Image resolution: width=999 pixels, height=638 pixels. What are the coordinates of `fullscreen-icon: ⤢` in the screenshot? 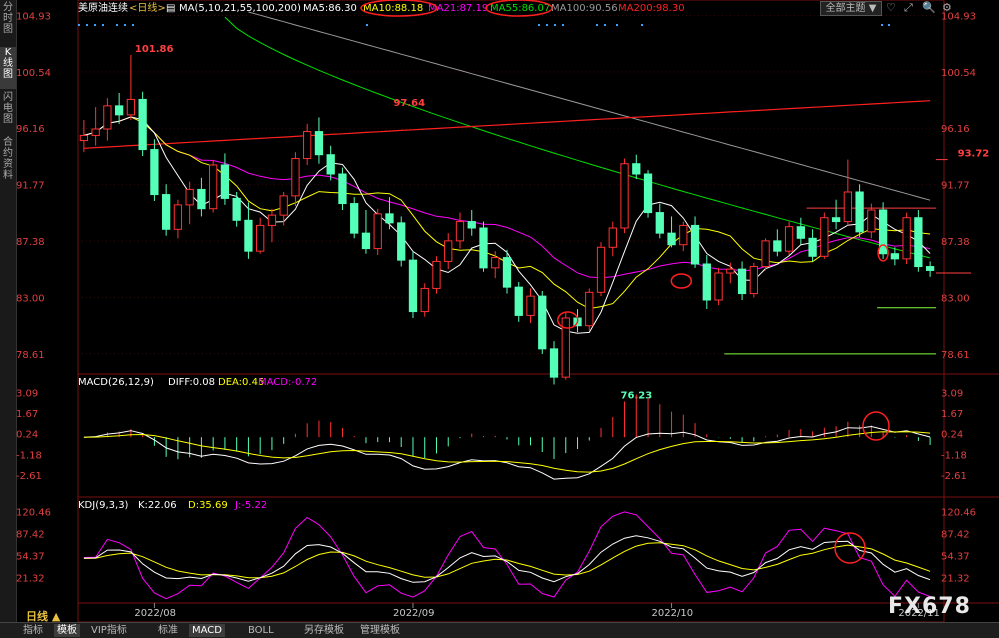 It's located at (908, 8).